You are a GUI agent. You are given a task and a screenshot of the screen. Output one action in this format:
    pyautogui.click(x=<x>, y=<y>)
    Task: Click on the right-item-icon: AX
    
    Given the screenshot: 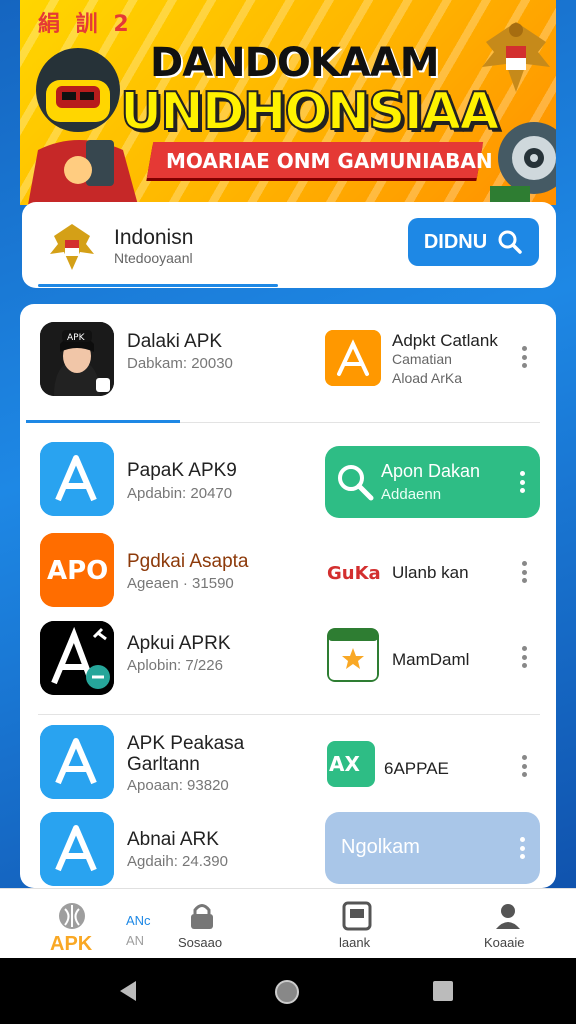 What is the action you would take?
    pyautogui.click(x=351, y=764)
    